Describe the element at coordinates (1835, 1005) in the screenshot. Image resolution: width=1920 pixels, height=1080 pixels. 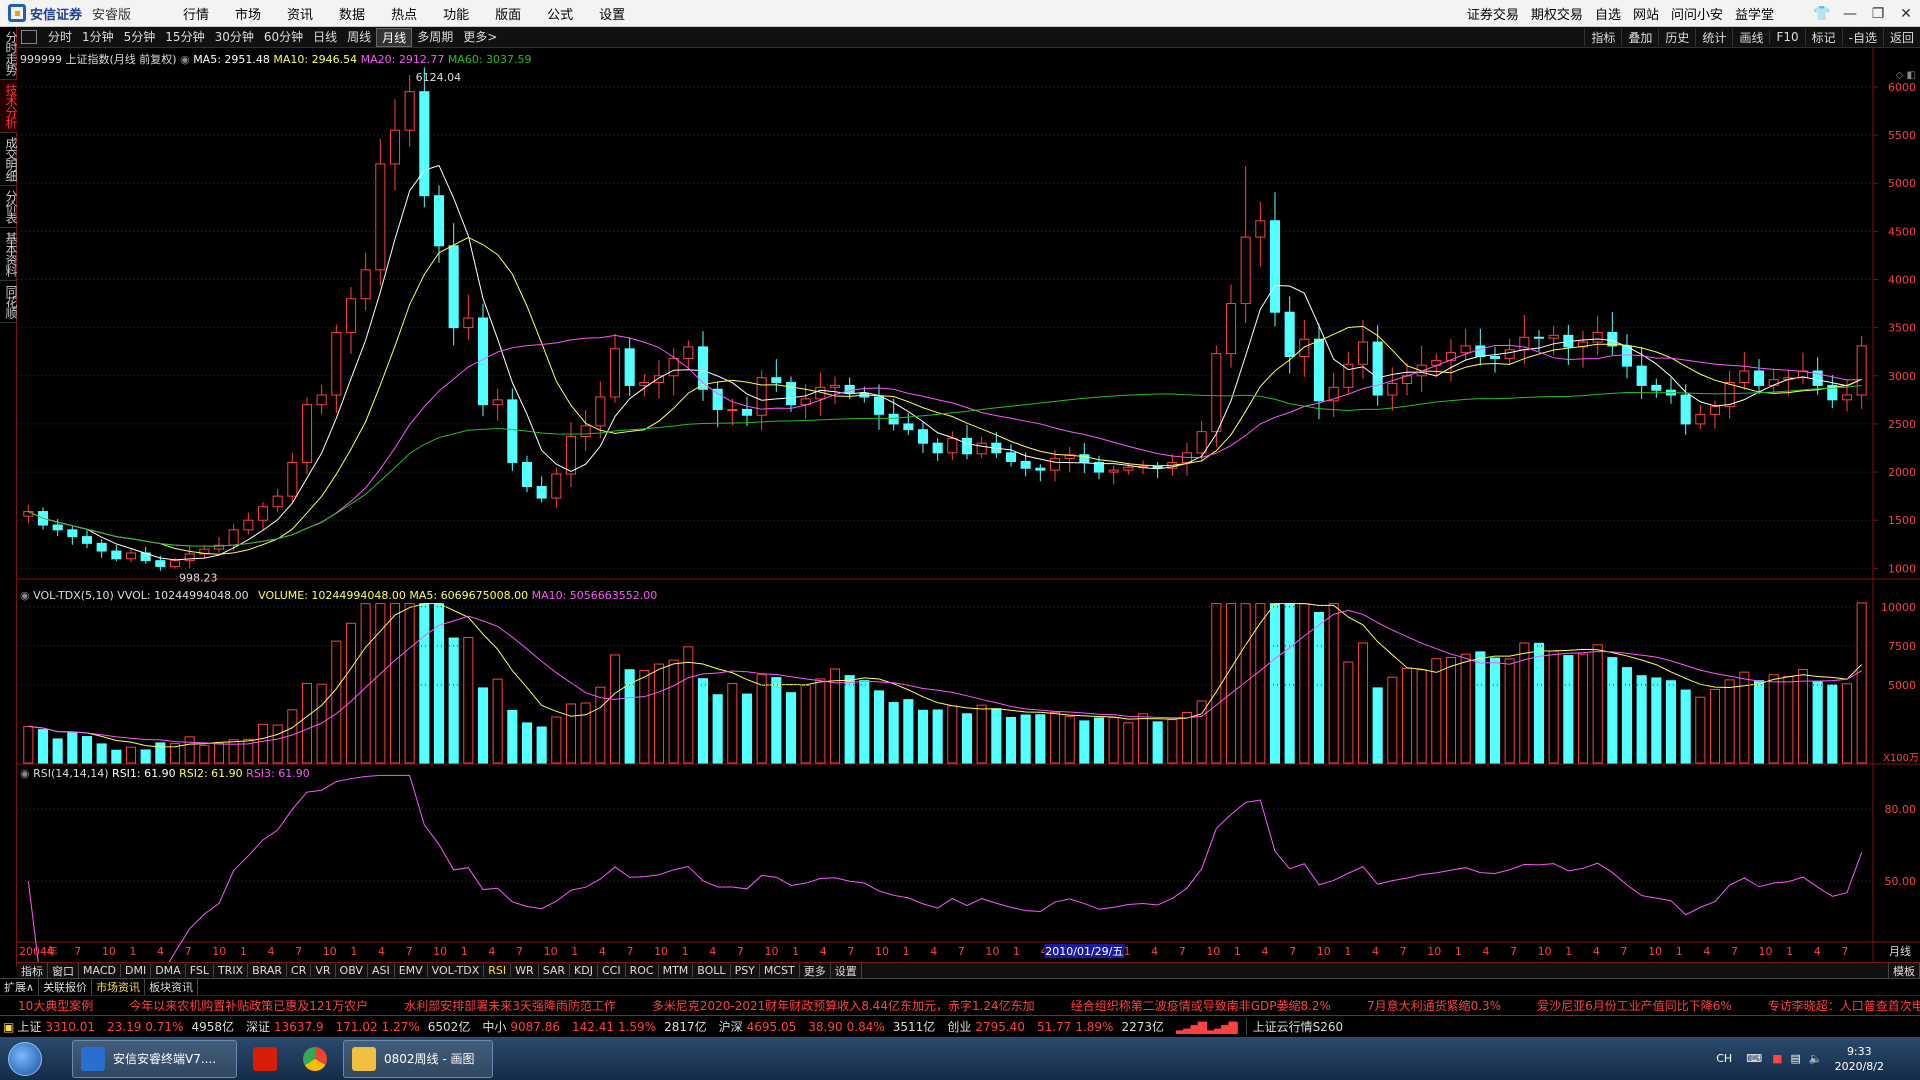
I see `ticker-item: 专访李晓超：人口普查首次电子化登` at that location.